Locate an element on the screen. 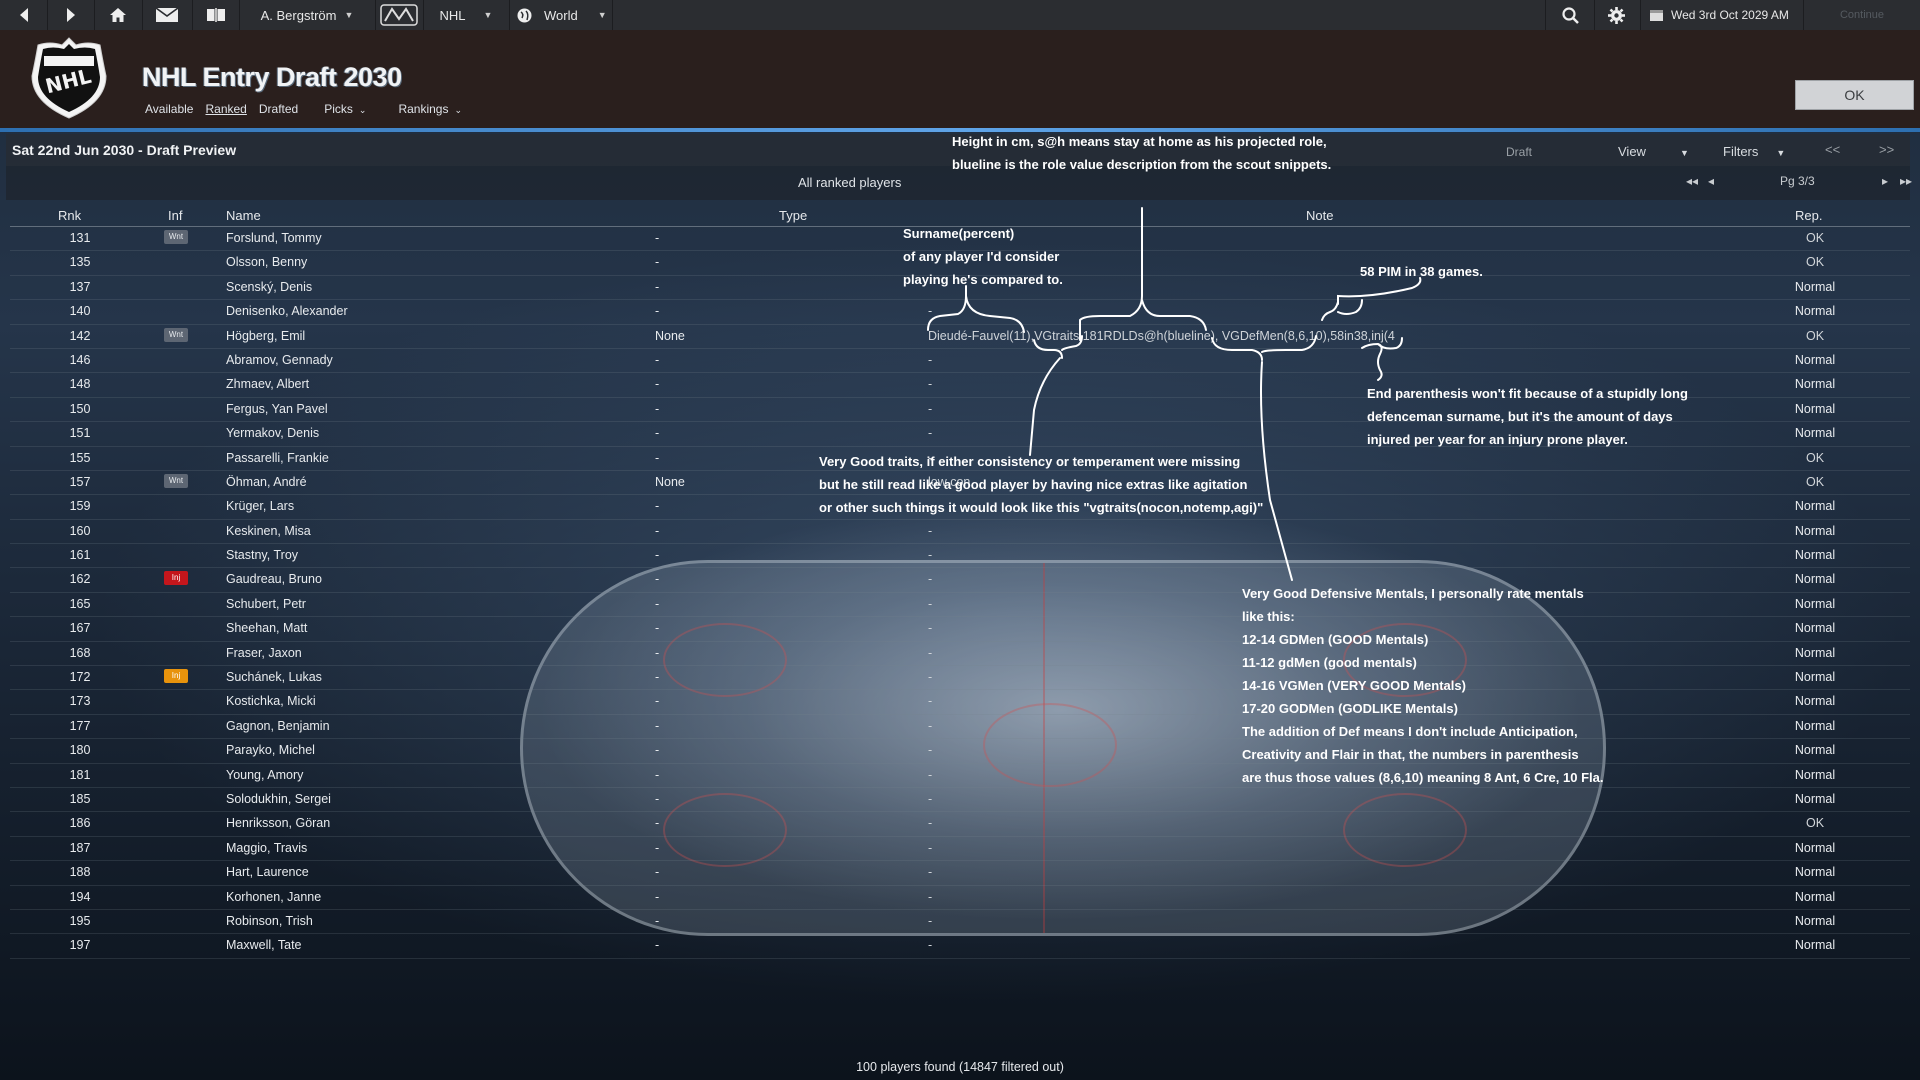 Image resolution: width=1920 pixels, height=1080 pixels. table-row: 165 Schubert, Petr - - Normal is located at coordinates (960, 605).